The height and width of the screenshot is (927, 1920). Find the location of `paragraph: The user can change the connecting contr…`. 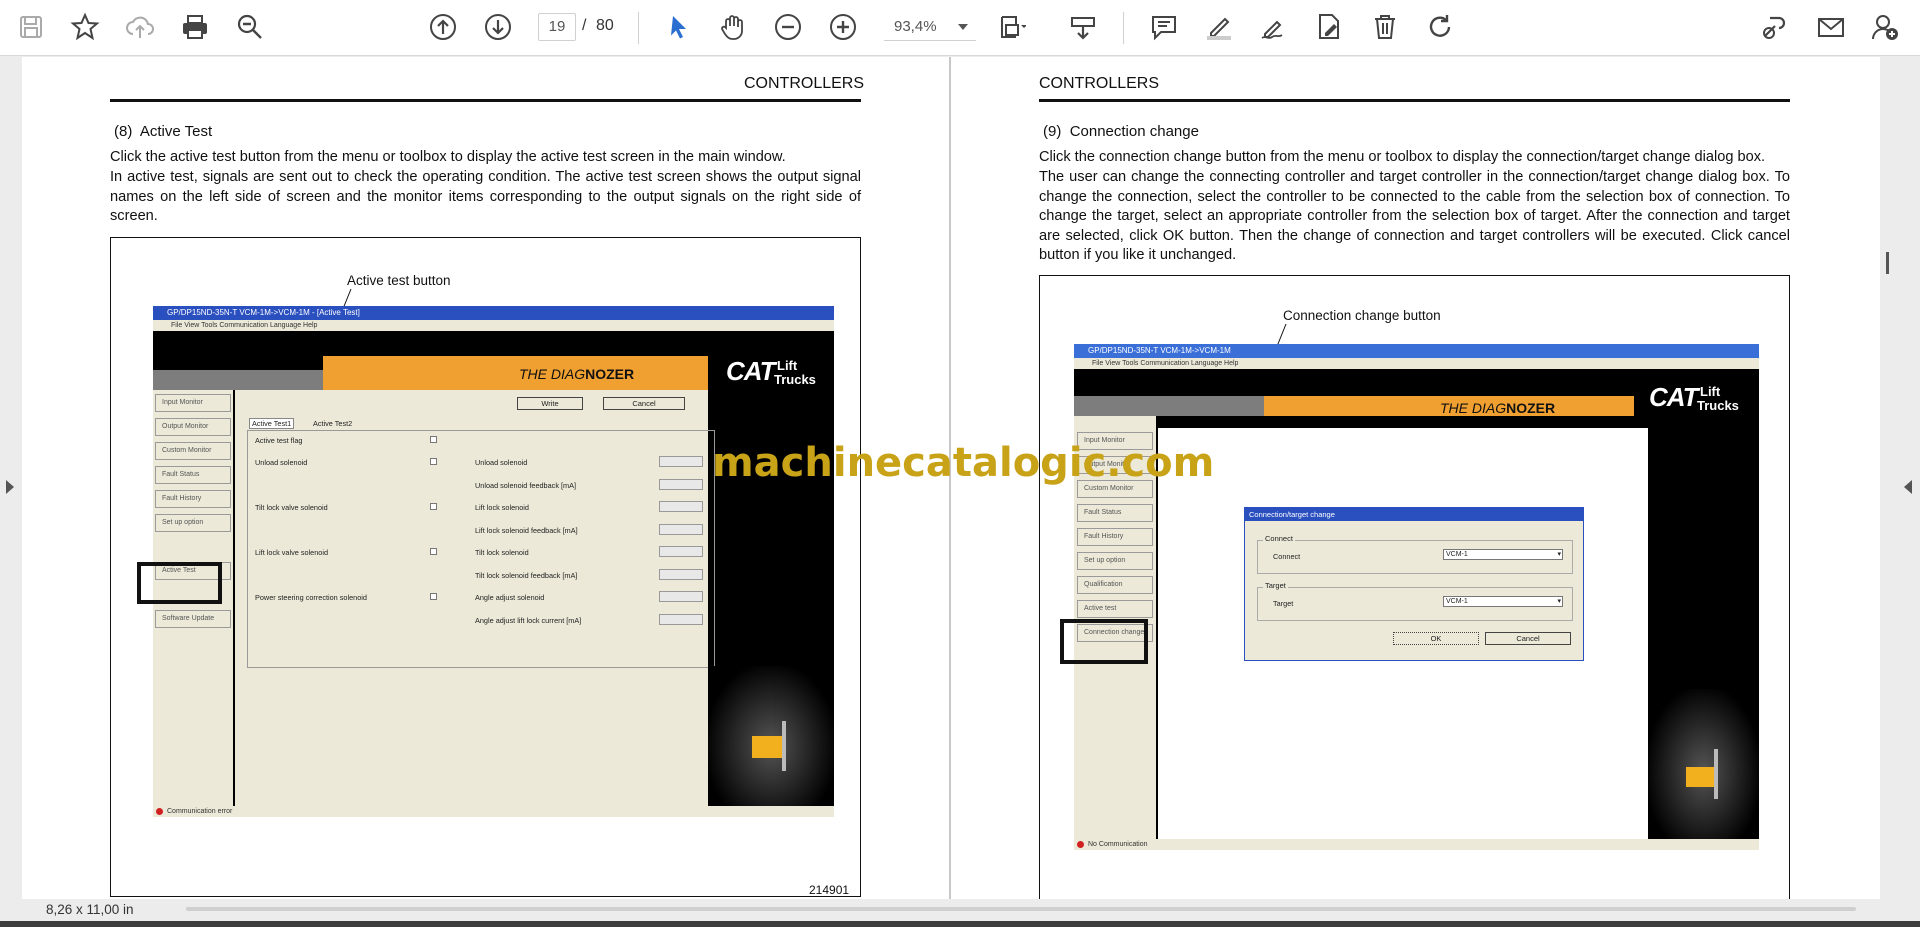

paragraph: The user can change the connecting contr… is located at coordinates (1414, 216).